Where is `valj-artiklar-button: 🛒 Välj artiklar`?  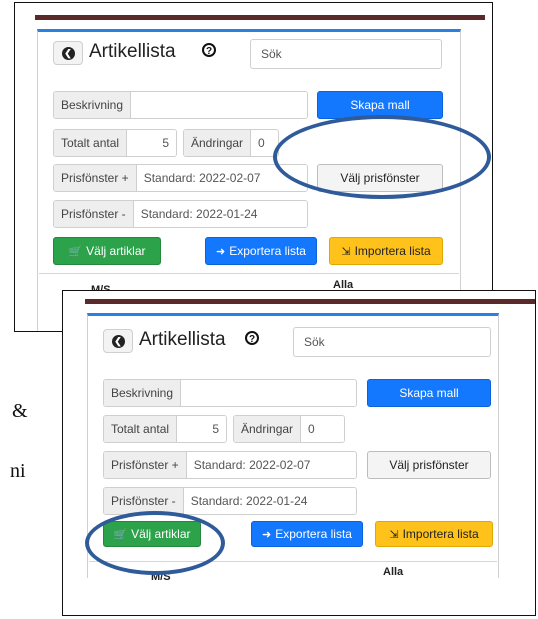 valj-artiklar-button: 🛒 Välj artiklar is located at coordinates (107, 251).